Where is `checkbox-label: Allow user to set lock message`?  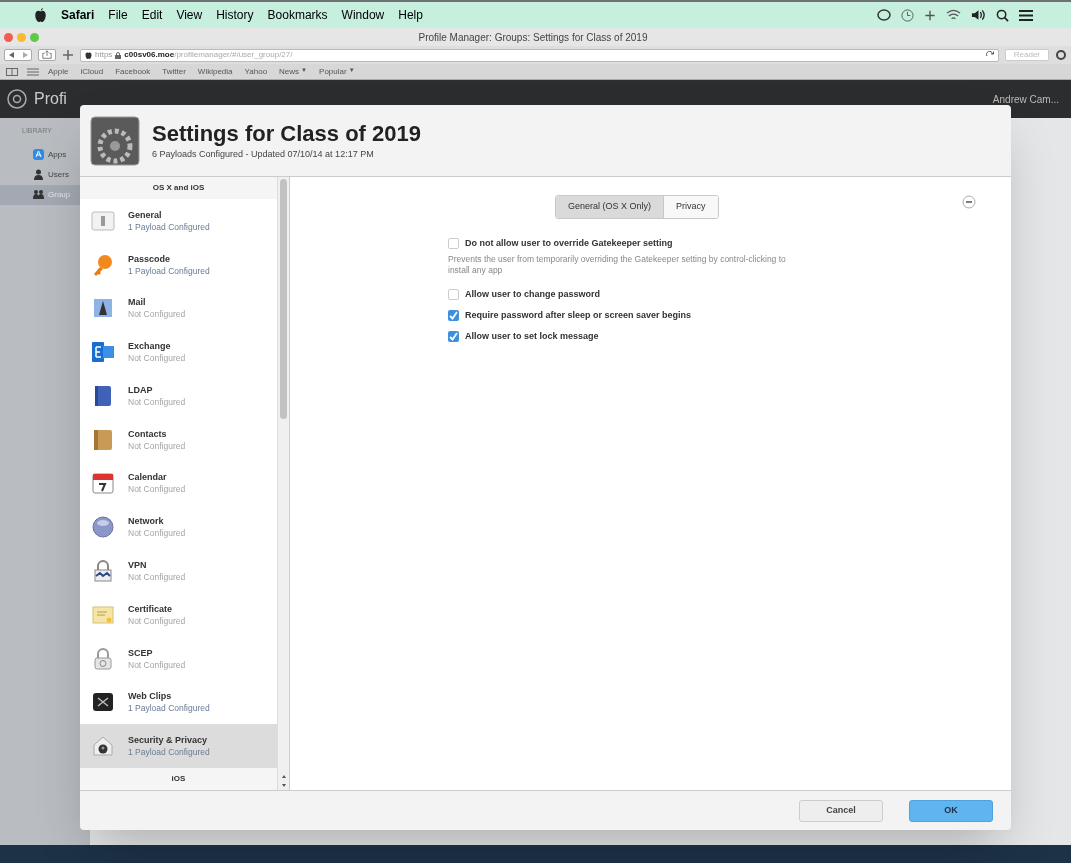
checkbox-label: Allow user to set lock message is located at coordinates (532, 336).